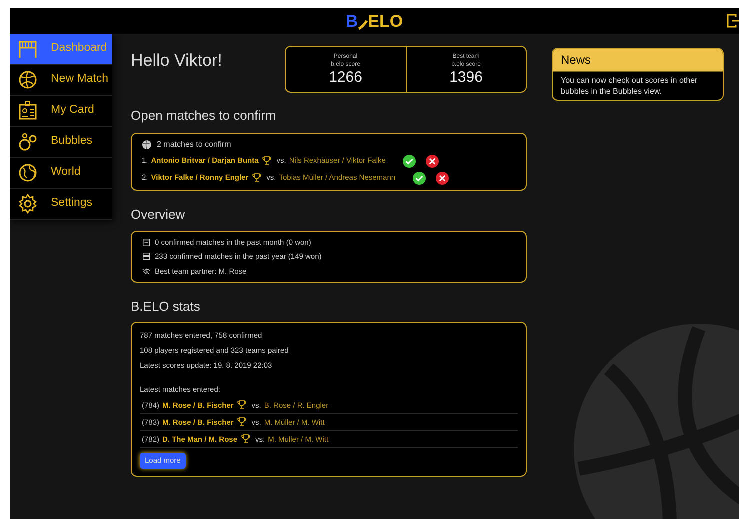 This screenshot has width=739, height=519. Describe the element at coordinates (61, 80) in the screenshot. I see `sidebar-item: New Match` at that location.